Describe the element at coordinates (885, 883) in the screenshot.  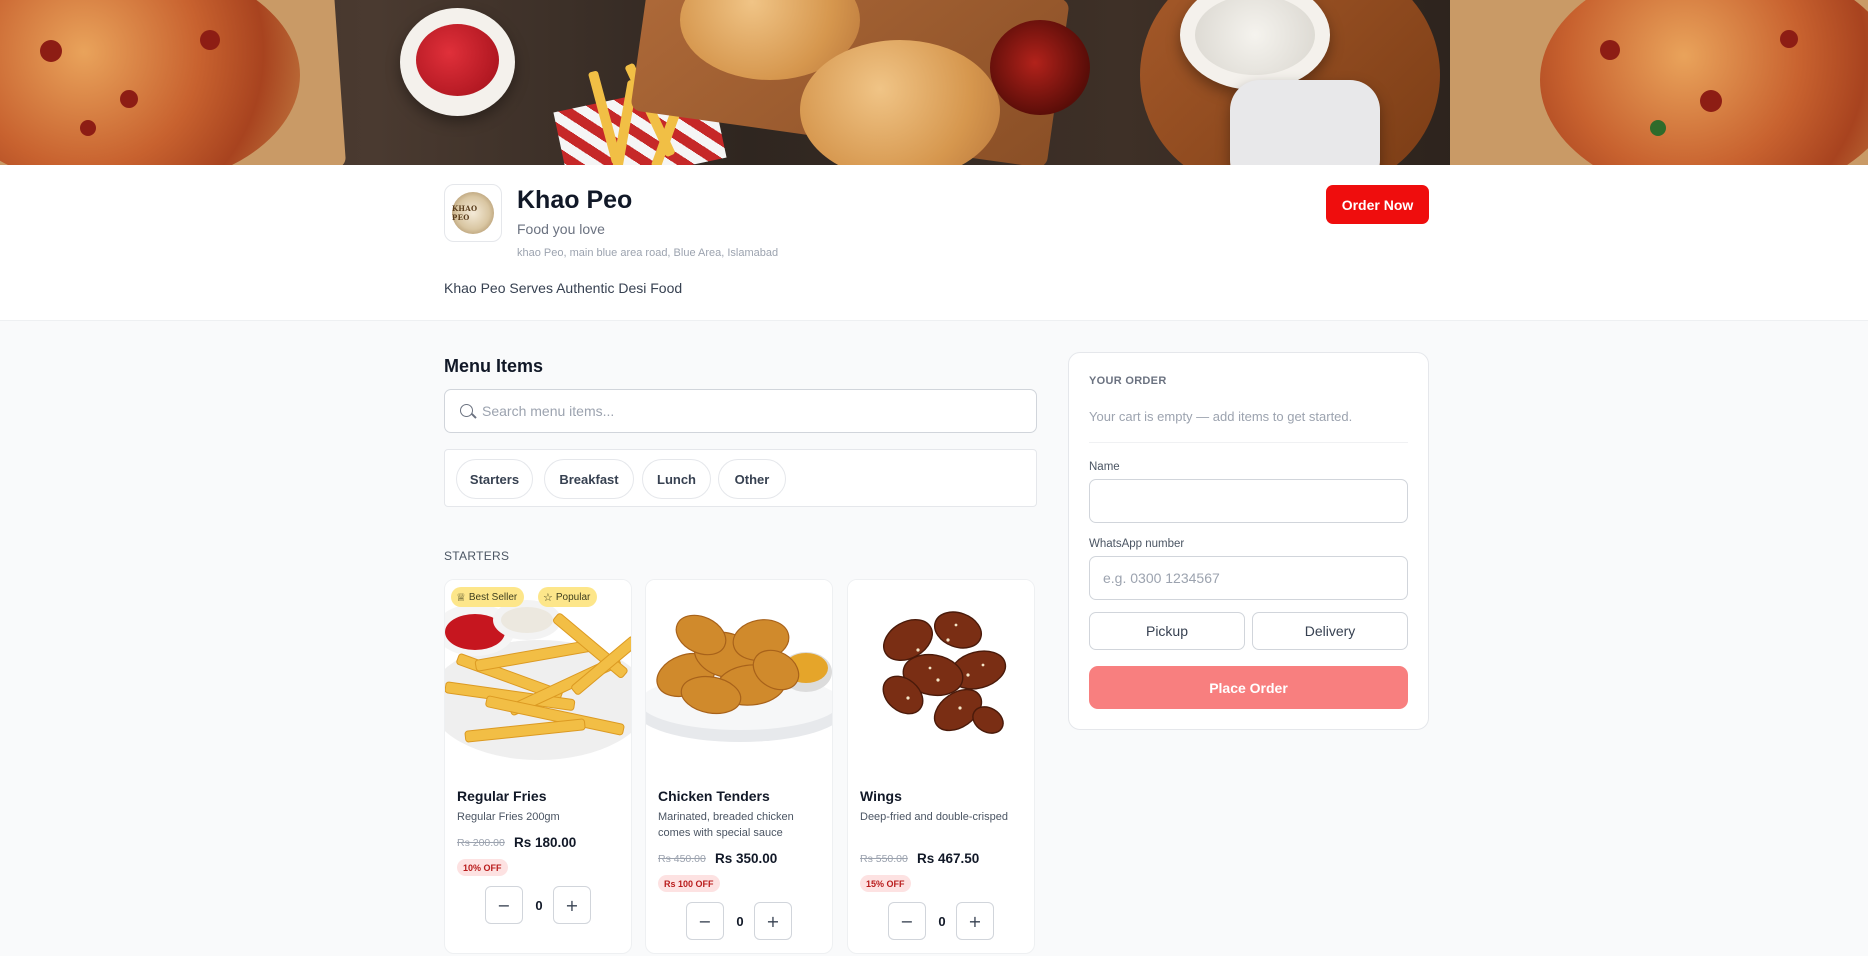
I see `discount-badge: 15% OFF` at that location.